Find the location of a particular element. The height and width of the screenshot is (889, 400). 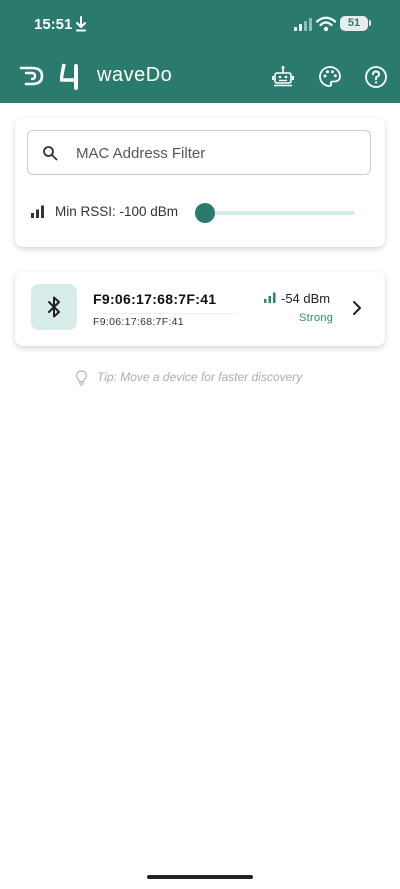

home-indicator is located at coordinates (200, 877).